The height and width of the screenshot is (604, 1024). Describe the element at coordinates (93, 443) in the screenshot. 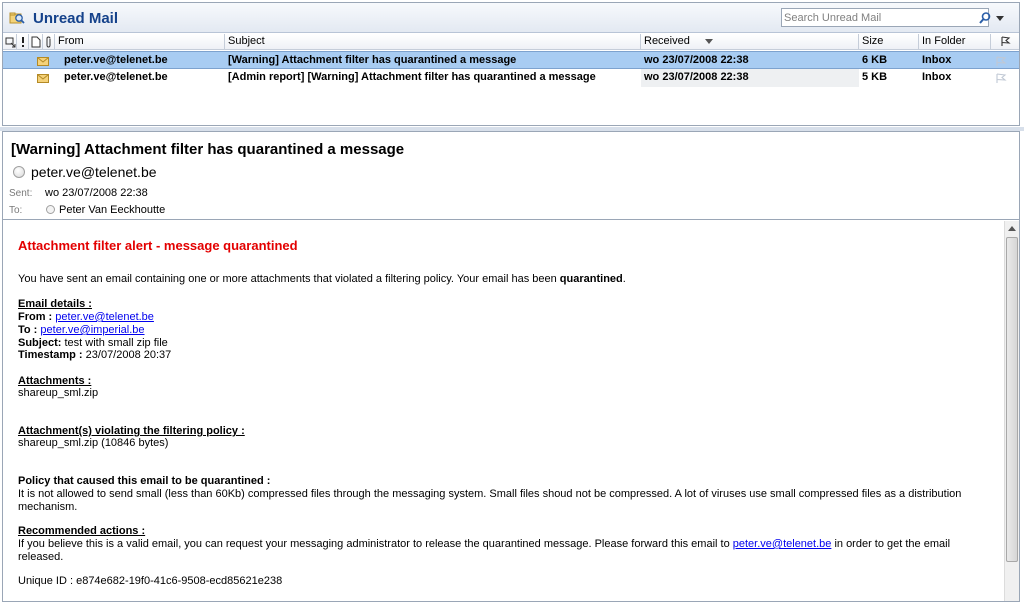

I see `violating-value: shareup_sml.zip (10846 bytes)` at that location.